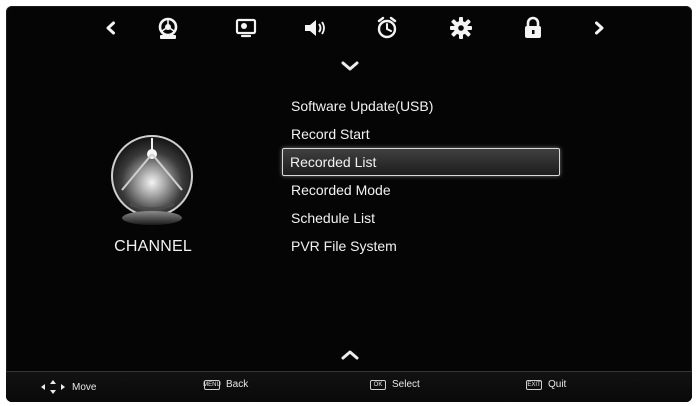 Image resolution: width=698 pixels, height=406 pixels. What do you see at coordinates (68, 387) in the screenshot?
I see `move-hint: Move` at bounding box center [68, 387].